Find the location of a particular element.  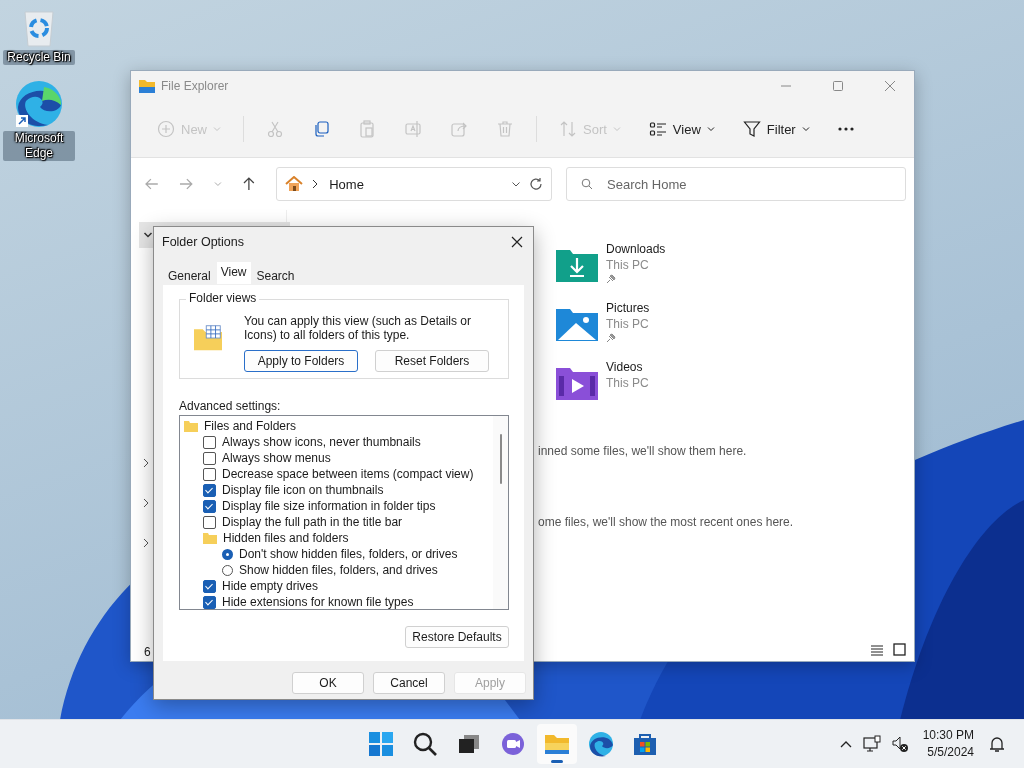

dialog-title: Folder Options is located at coordinates (203, 242).